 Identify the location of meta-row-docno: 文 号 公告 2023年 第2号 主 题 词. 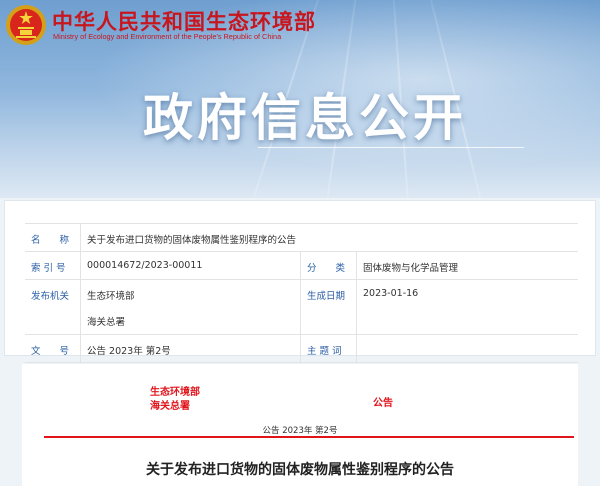
(301, 349).